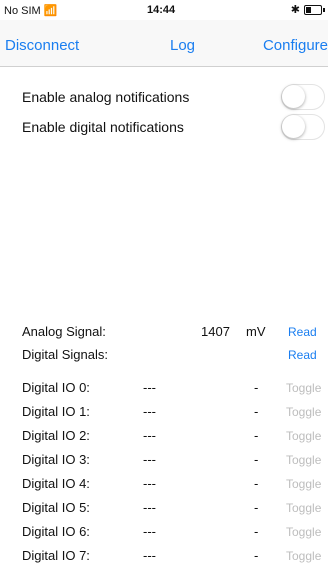  I want to click on status-right: ✱, so click(308, 9).